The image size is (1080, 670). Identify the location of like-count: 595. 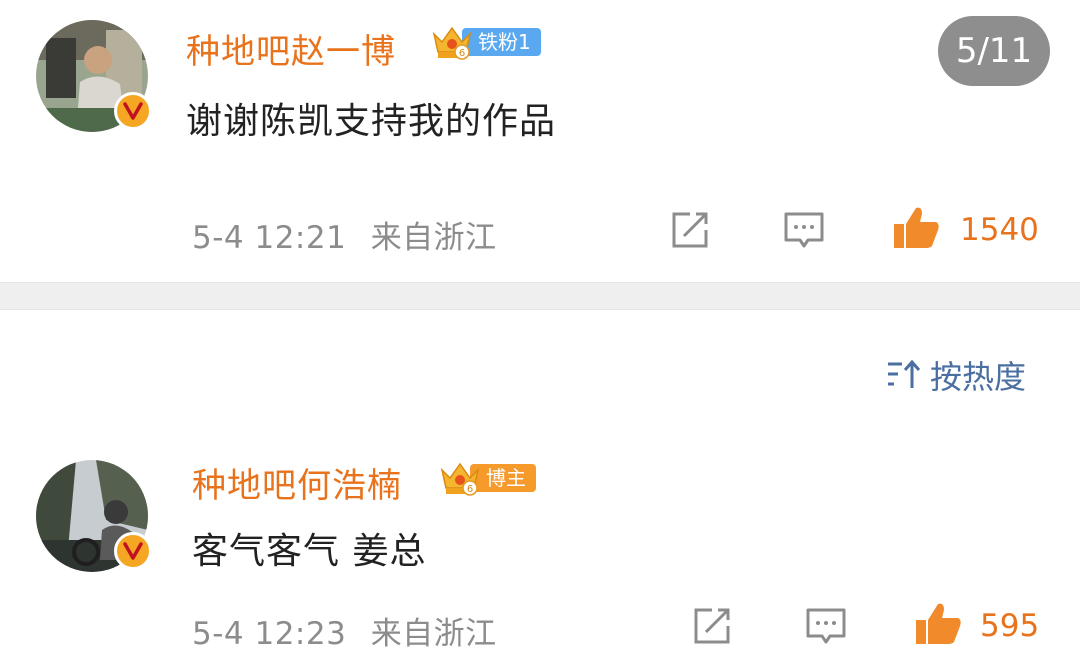
(1010, 626).